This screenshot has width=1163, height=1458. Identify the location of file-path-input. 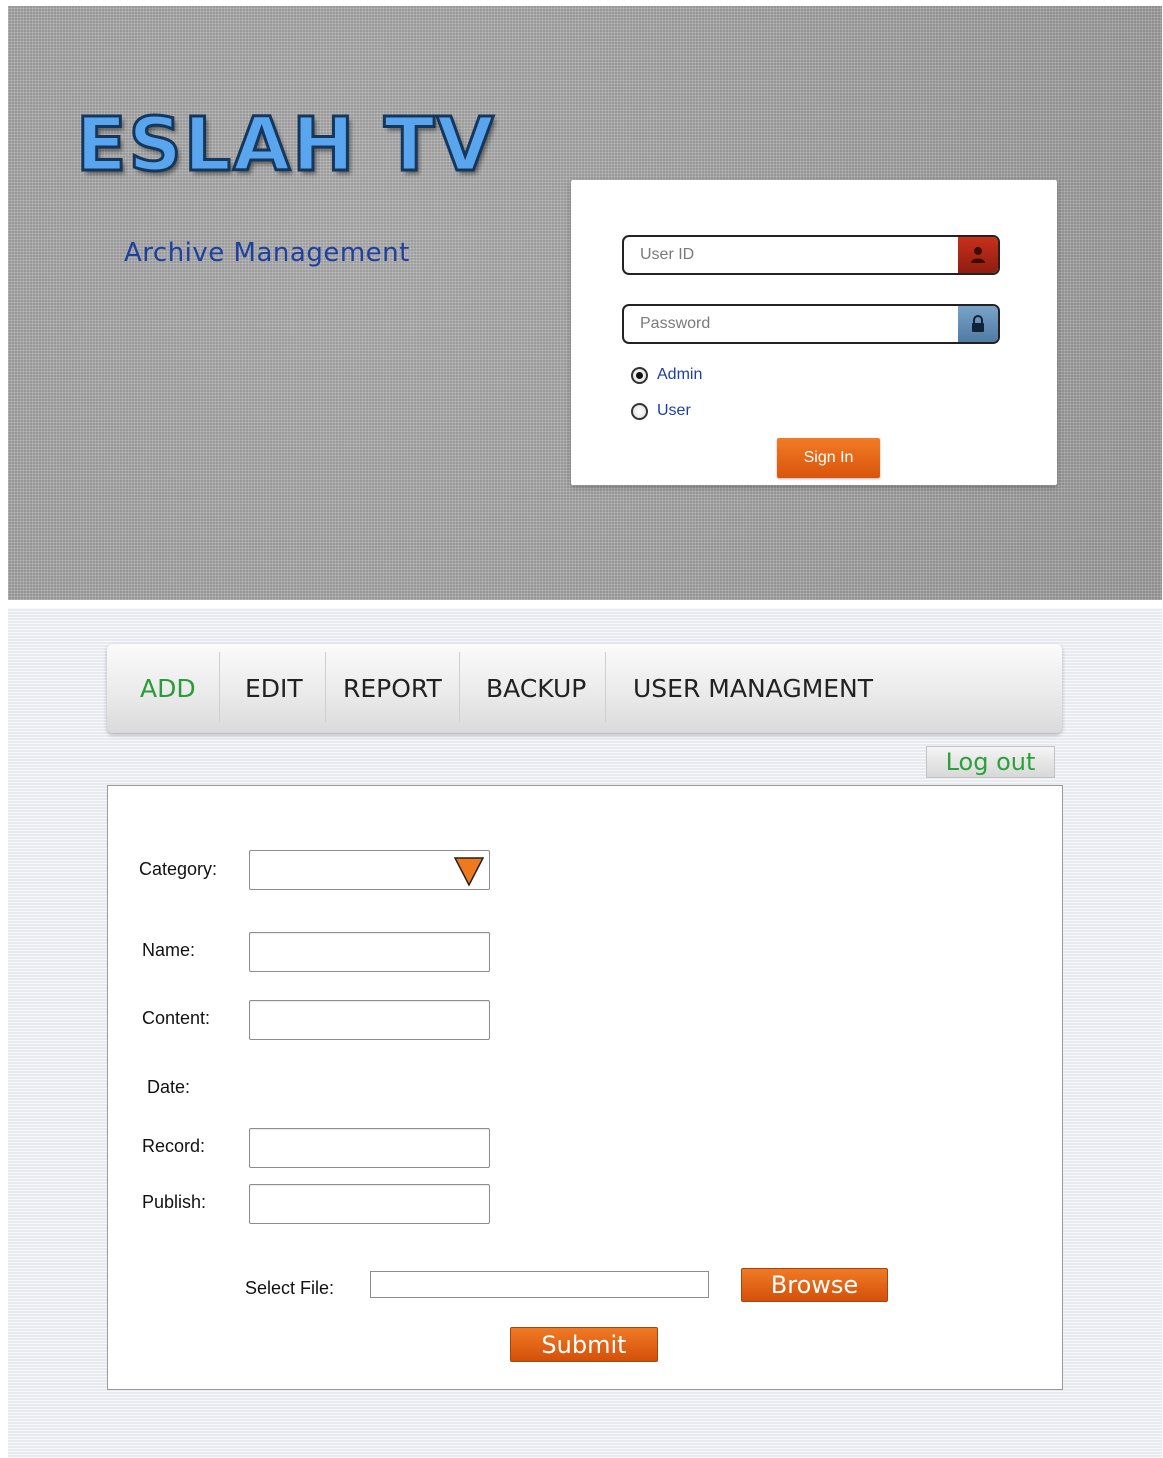
(539, 1284).